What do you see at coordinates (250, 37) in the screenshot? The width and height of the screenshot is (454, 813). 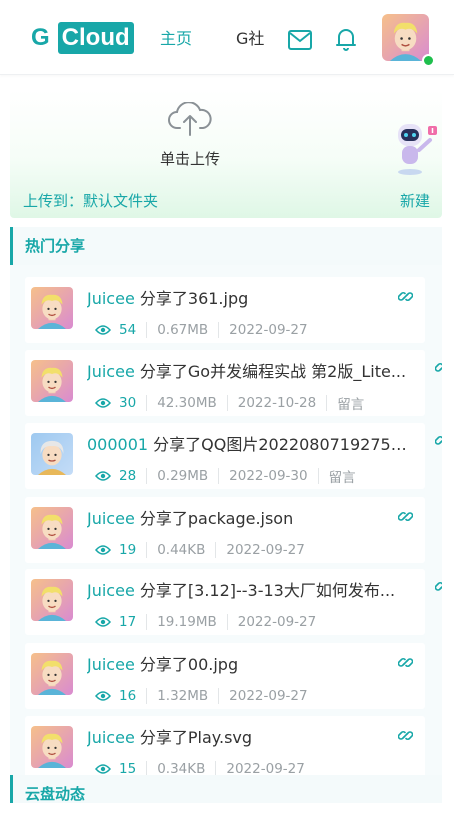 I see `nav-g-community: G社` at bounding box center [250, 37].